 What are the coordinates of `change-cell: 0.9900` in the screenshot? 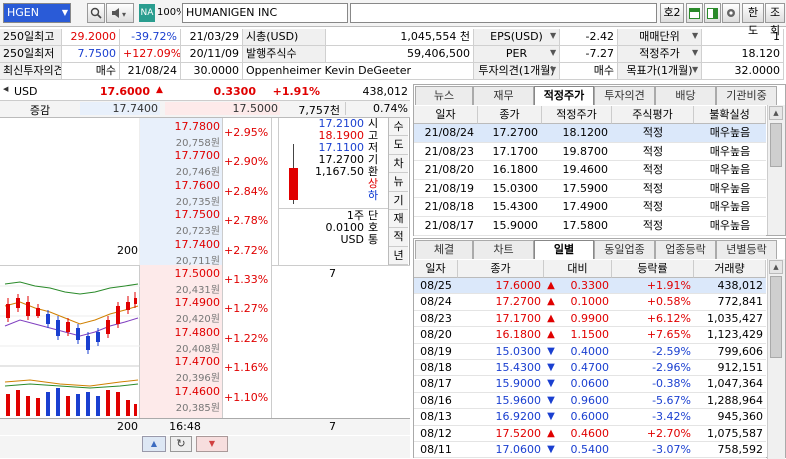 It's located at (585, 319).